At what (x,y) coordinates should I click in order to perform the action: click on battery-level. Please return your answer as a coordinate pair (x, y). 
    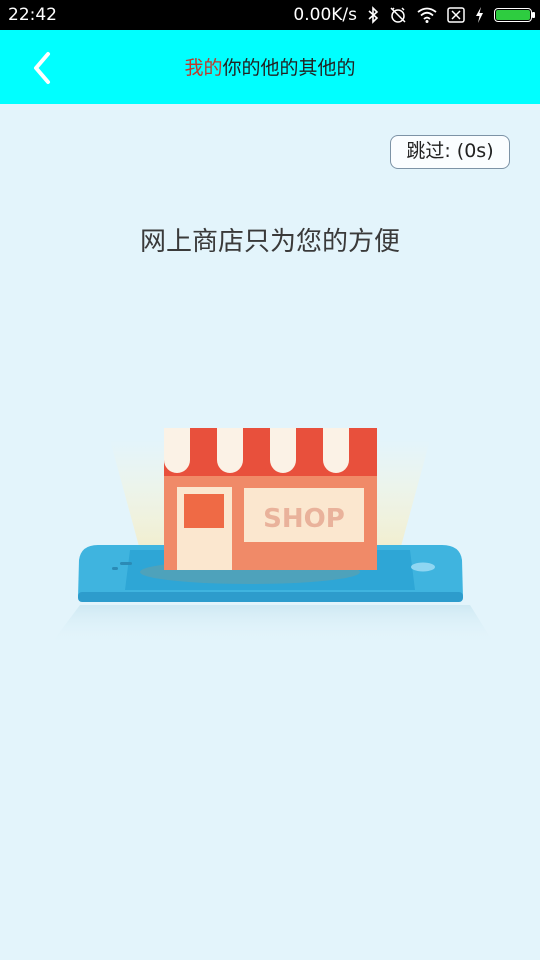
    Looking at the image, I should click on (513, 15).